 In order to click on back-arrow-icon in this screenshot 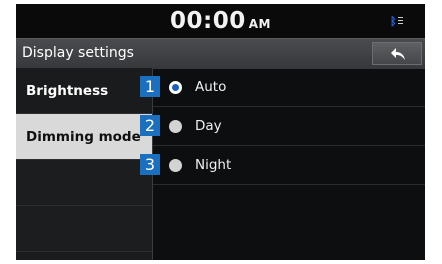, I will do `click(398, 54)`.